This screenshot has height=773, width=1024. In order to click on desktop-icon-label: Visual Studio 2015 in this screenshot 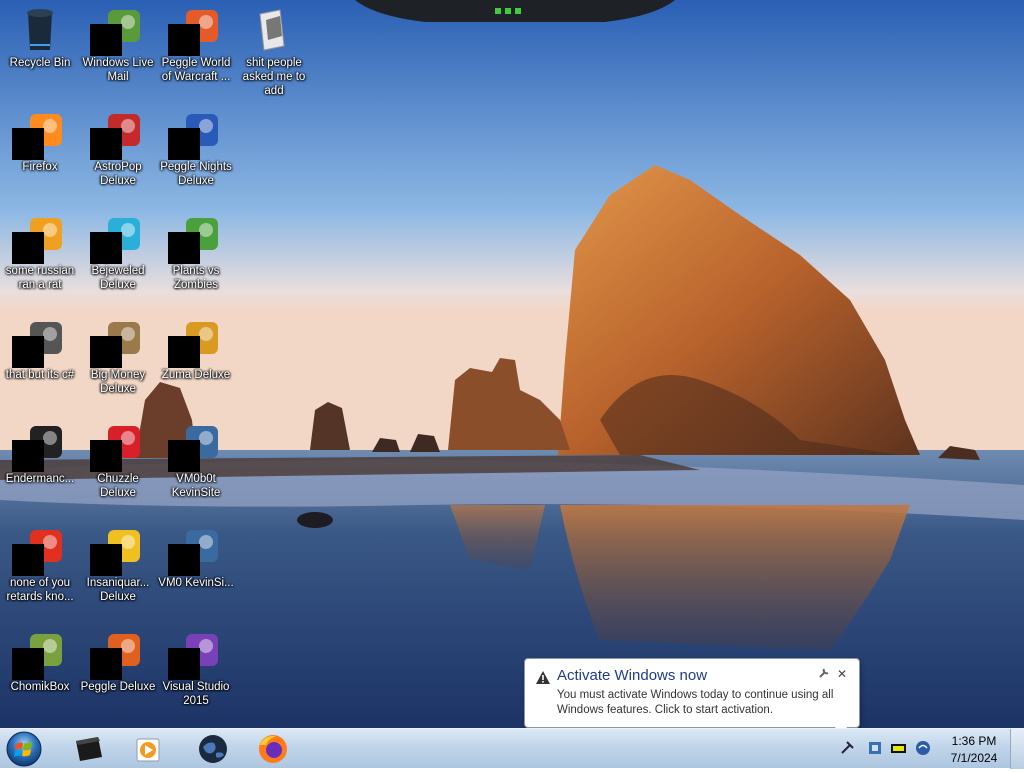, I will do `click(196, 694)`.